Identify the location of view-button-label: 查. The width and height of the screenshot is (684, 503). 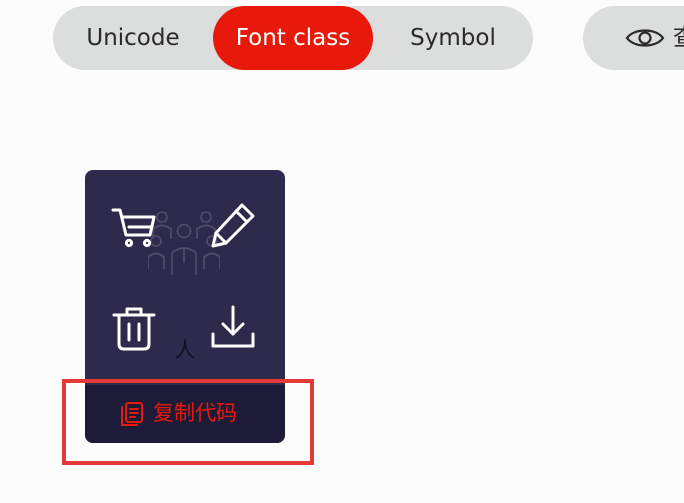
(678, 38).